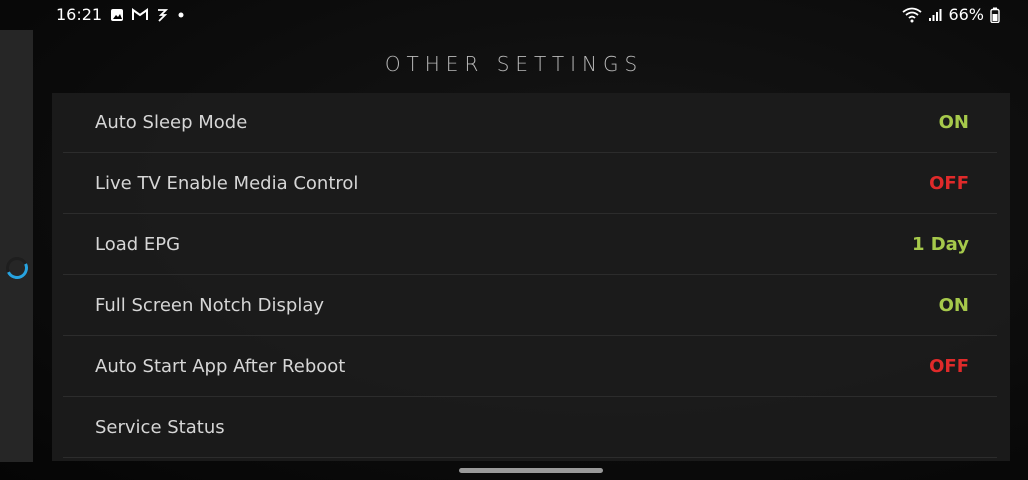 Image resolution: width=1028 pixels, height=480 pixels. I want to click on gallery-icon, so click(117, 15).